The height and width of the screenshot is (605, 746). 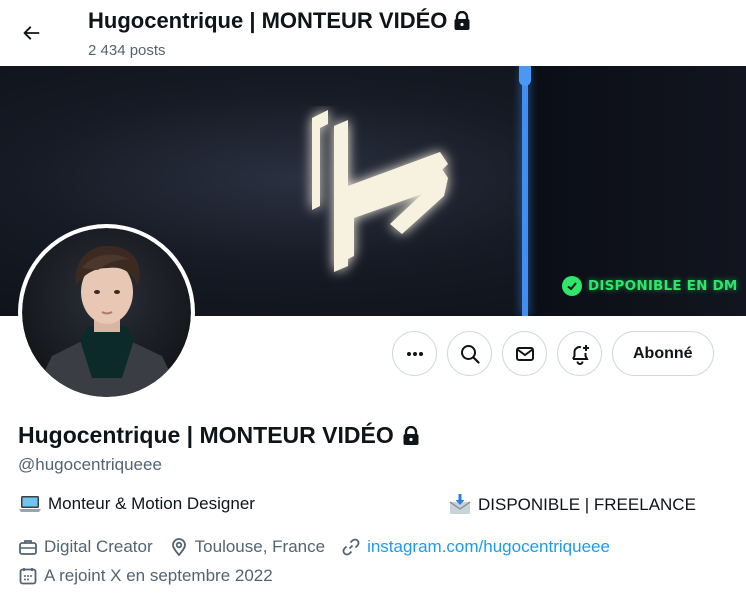 I want to click on joined-item: A rejoint X en septembre 2022, so click(x=145, y=576).